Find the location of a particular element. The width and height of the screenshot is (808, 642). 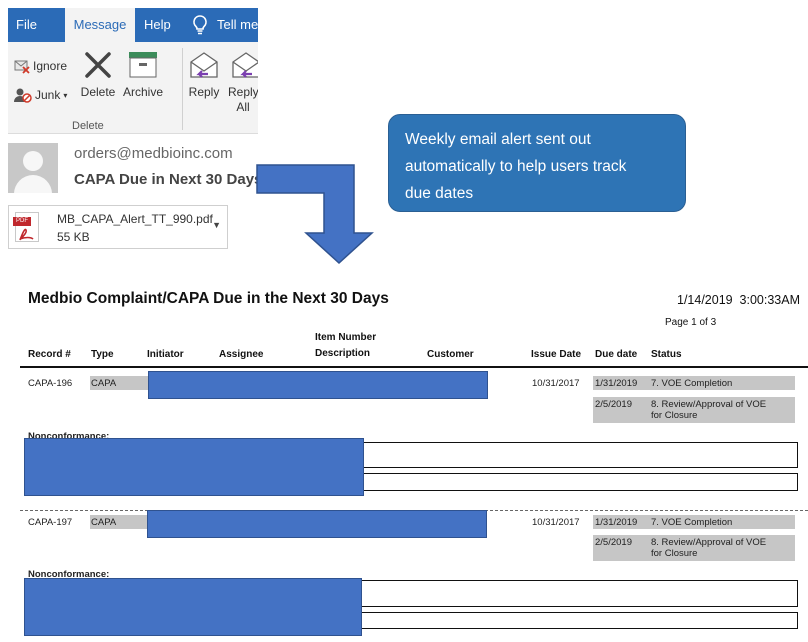

delete-group-label: Delete is located at coordinates (88, 126).